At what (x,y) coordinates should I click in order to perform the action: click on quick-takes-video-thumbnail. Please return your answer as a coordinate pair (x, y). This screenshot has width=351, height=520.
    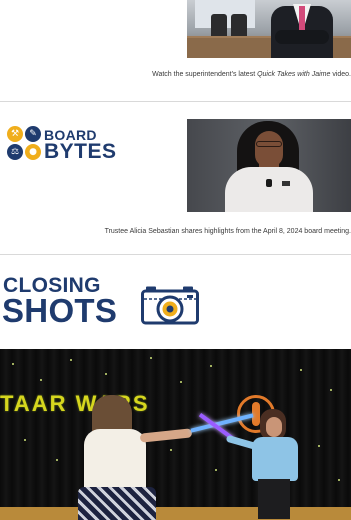
    Looking at the image, I should click on (269, 29).